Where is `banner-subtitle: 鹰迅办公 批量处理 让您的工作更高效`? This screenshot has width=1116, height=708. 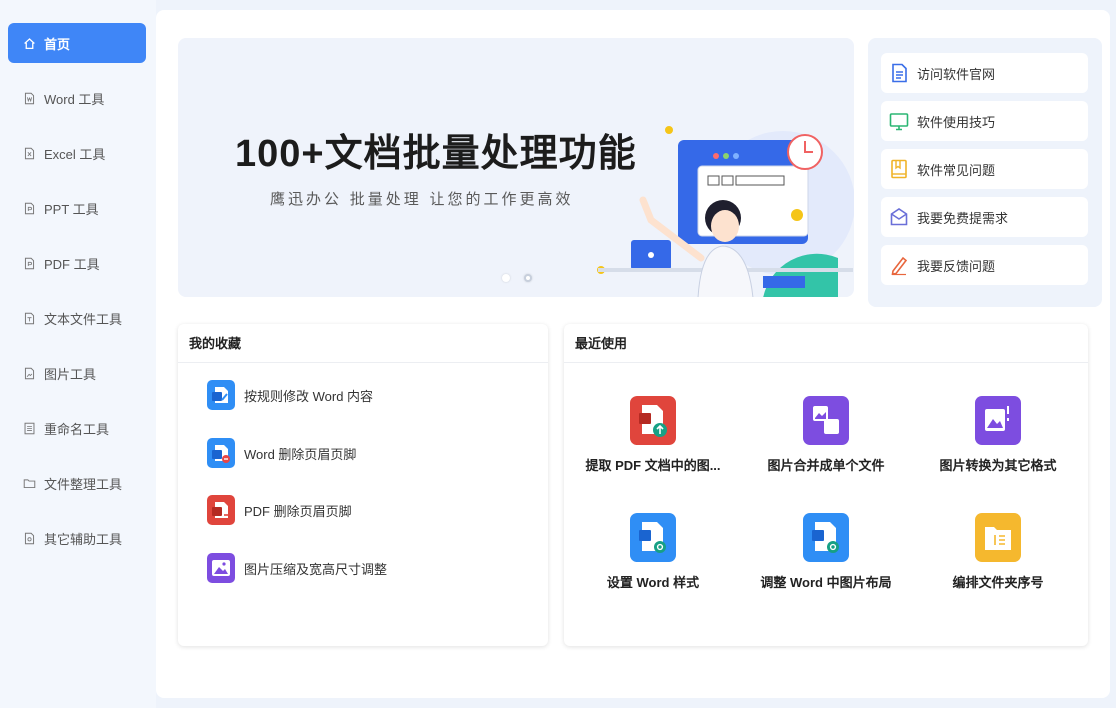 banner-subtitle: 鹰迅办公 批量处理 让您的工作更高效 is located at coordinates (422, 199).